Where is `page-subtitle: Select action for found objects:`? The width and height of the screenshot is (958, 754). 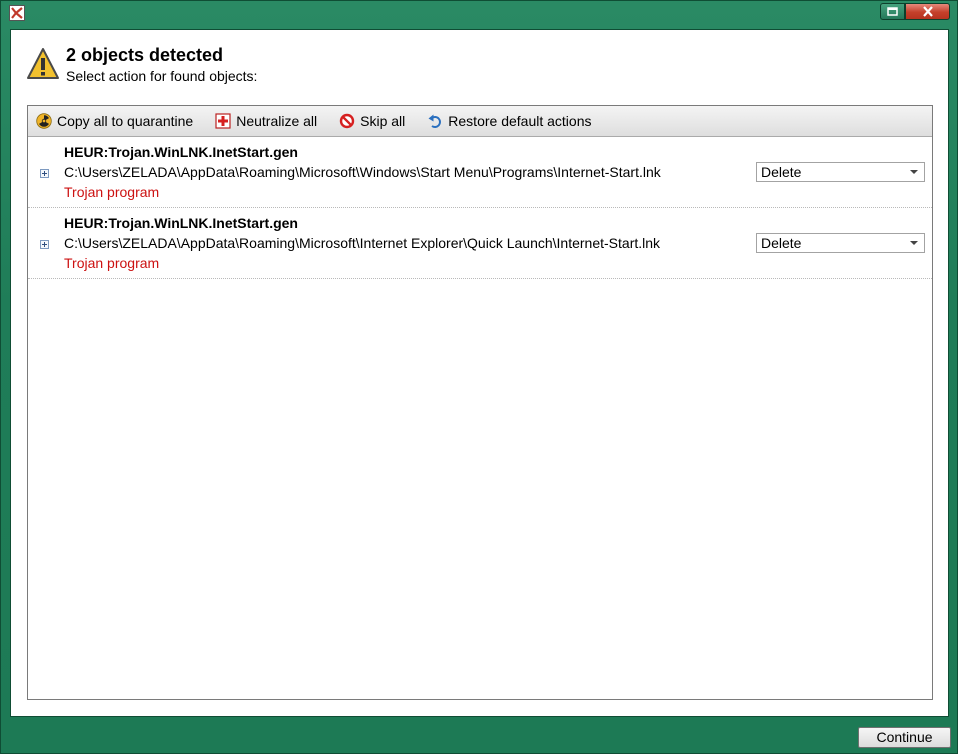
page-subtitle: Select action for found objects: is located at coordinates (162, 76).